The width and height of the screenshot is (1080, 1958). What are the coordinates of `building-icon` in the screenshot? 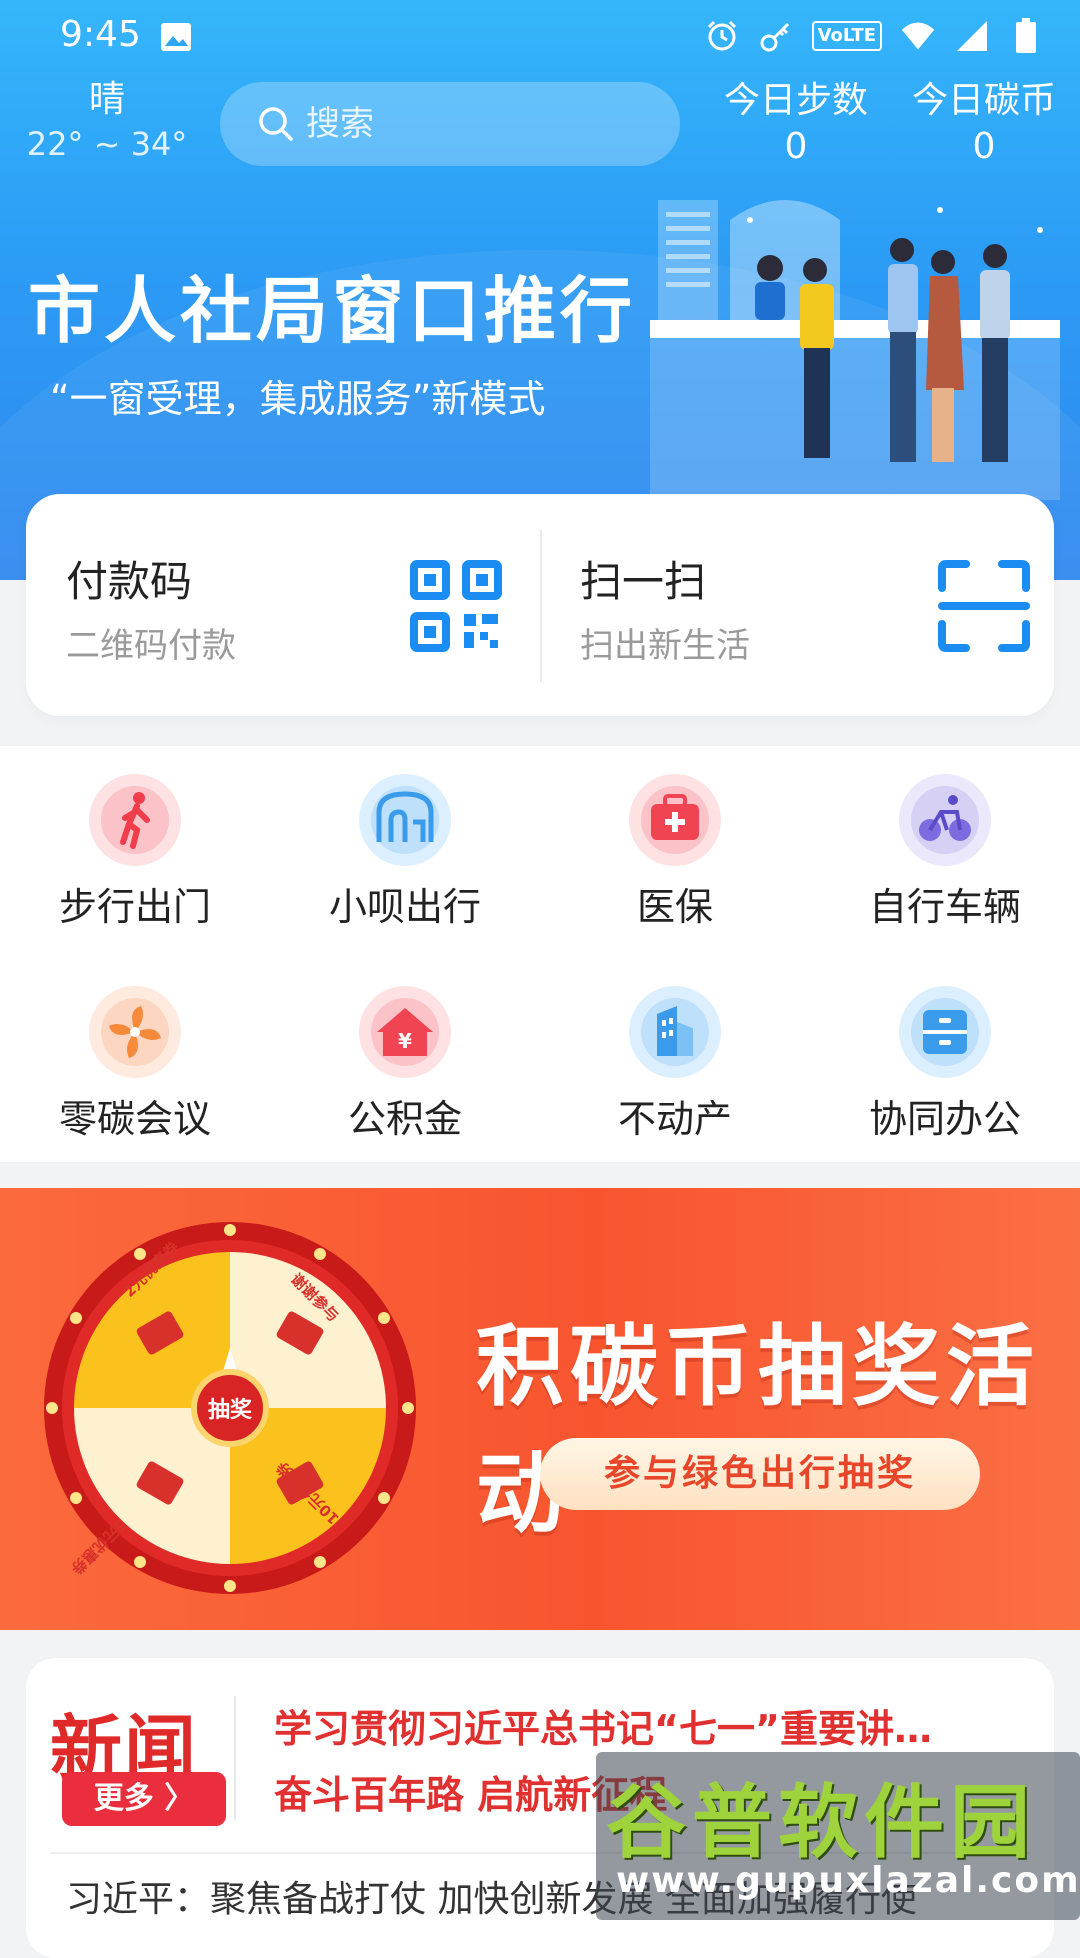 It's located at (675, 1032).